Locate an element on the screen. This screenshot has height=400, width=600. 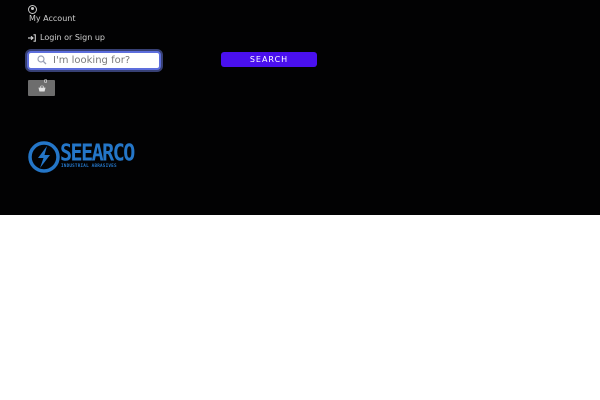
cart-count-badge: 0 is located at coordinates (46, 82).